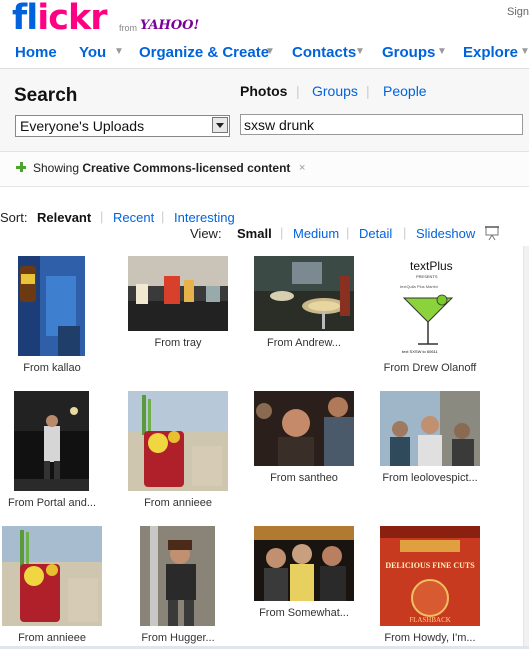 The height and width of the screenshot is (649, 529). Describe the element at coordinates (204, 217) in the screenshot. I see `sort-interesting: Interesting` at that location.